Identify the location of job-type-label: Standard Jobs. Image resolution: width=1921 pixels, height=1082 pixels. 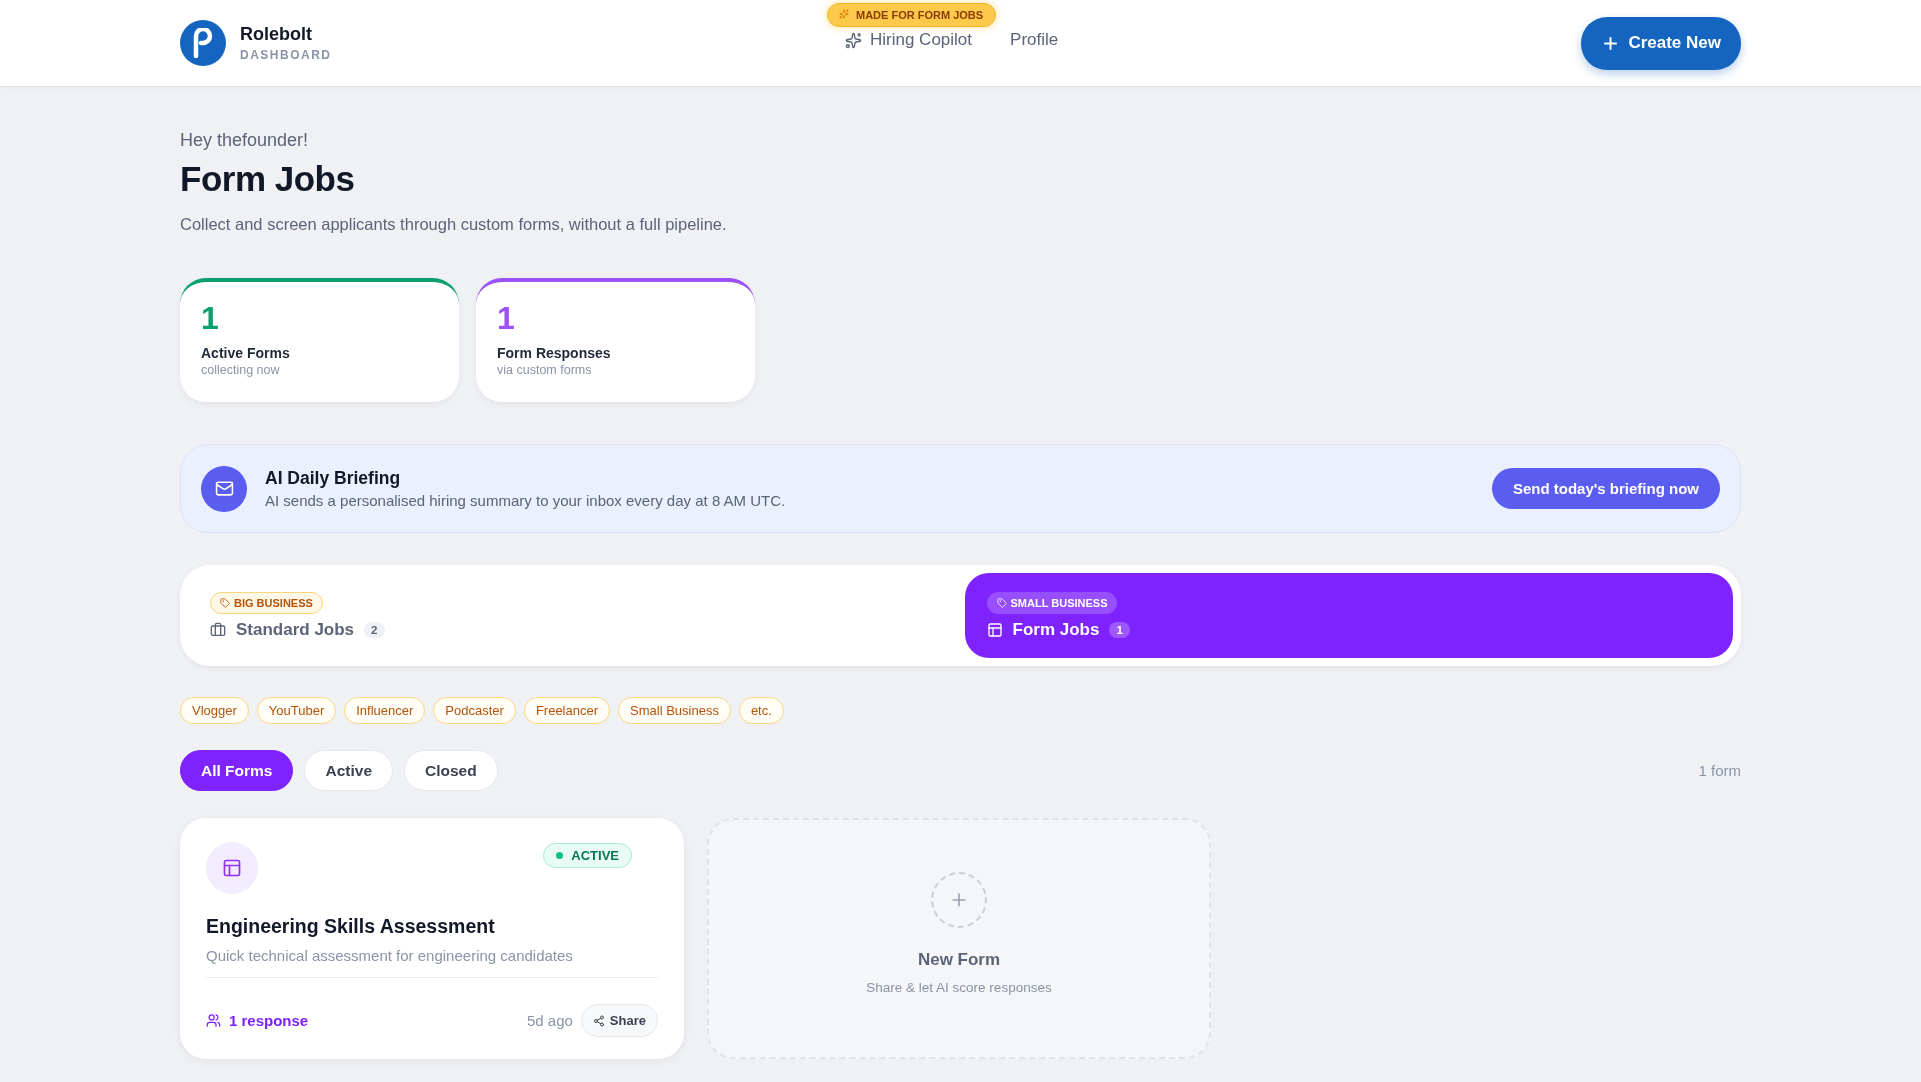
(295, 629).